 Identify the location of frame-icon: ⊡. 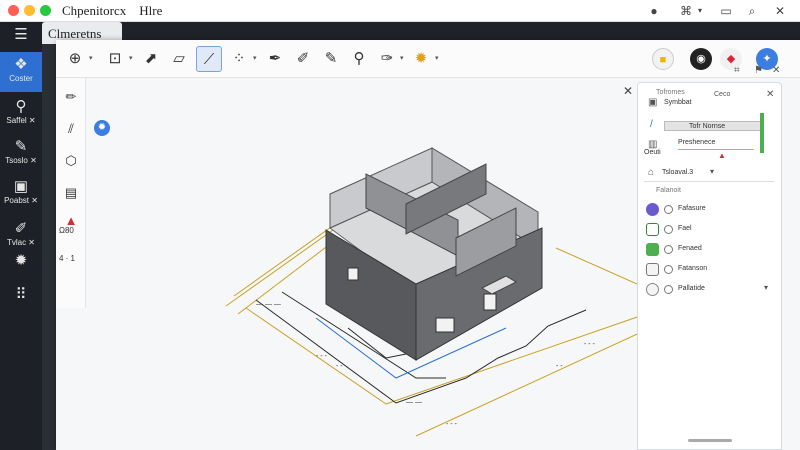
(115, 58).